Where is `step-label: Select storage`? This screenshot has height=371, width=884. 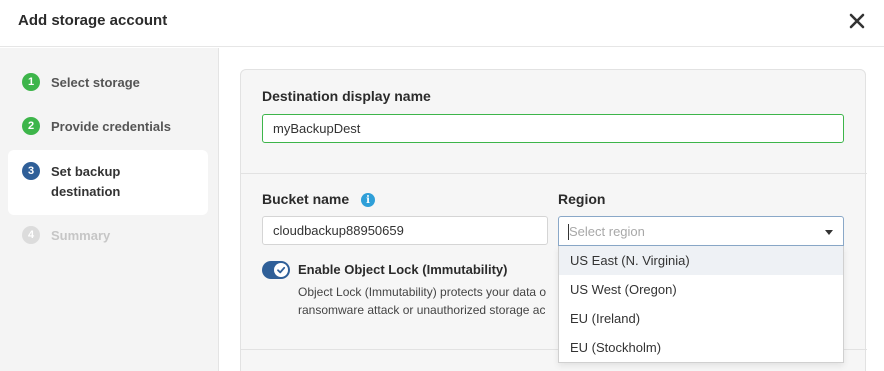 step-label: Select storage is located at coordinates (95, 82).